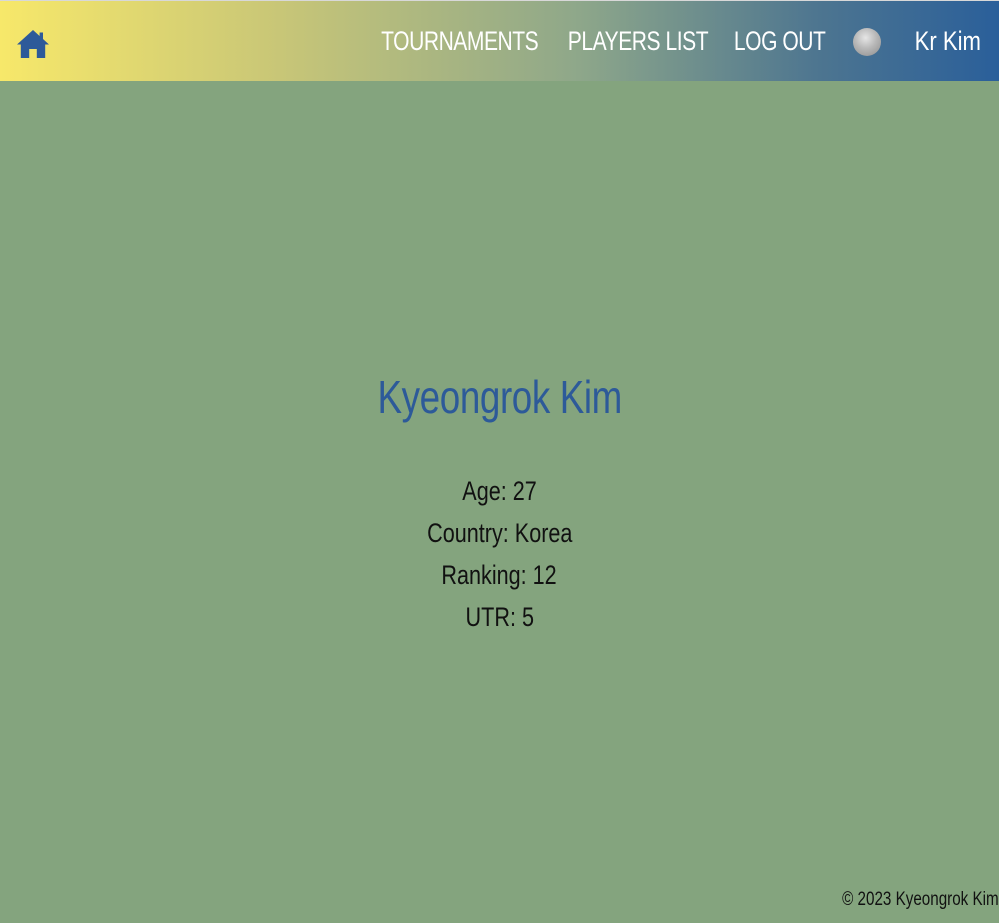 The height and width of the screenshot is (923, 999). What do you see at coordinates (867, 41) in the screenshot?
I see `user-avatar` at bounding box center [867, 41].